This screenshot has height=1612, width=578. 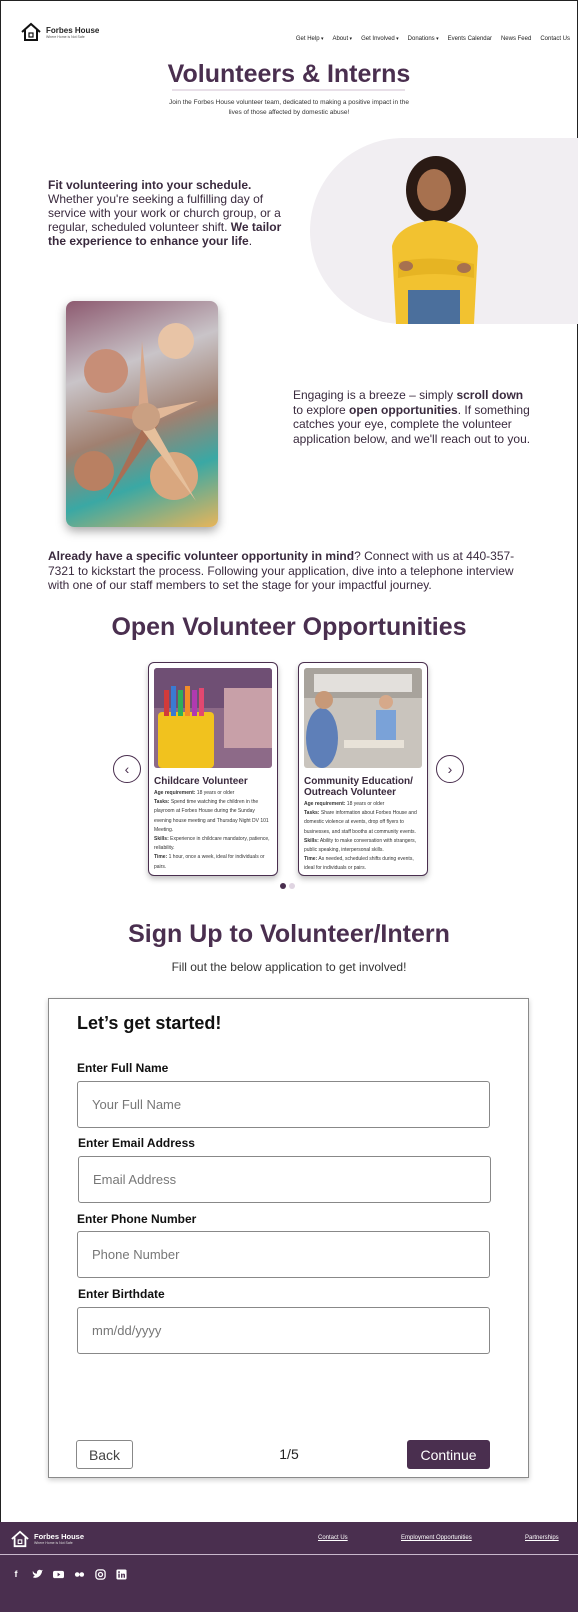 I want to click on footer-tagline: Where Home is Not Safe, so click(x=53, y=1543).